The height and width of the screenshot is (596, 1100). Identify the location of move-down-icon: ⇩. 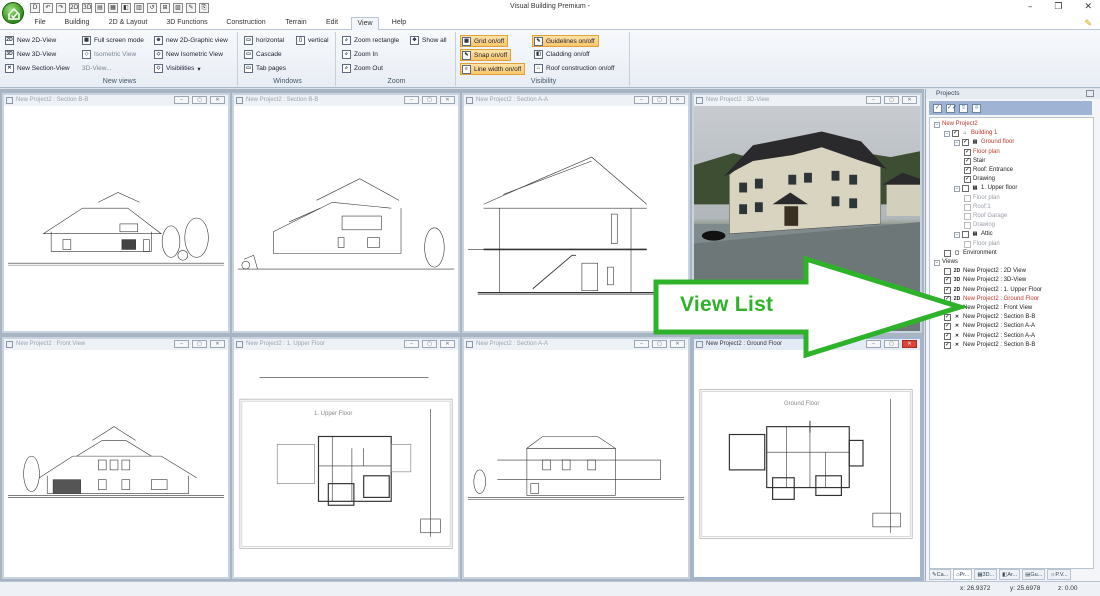
(976, 108).